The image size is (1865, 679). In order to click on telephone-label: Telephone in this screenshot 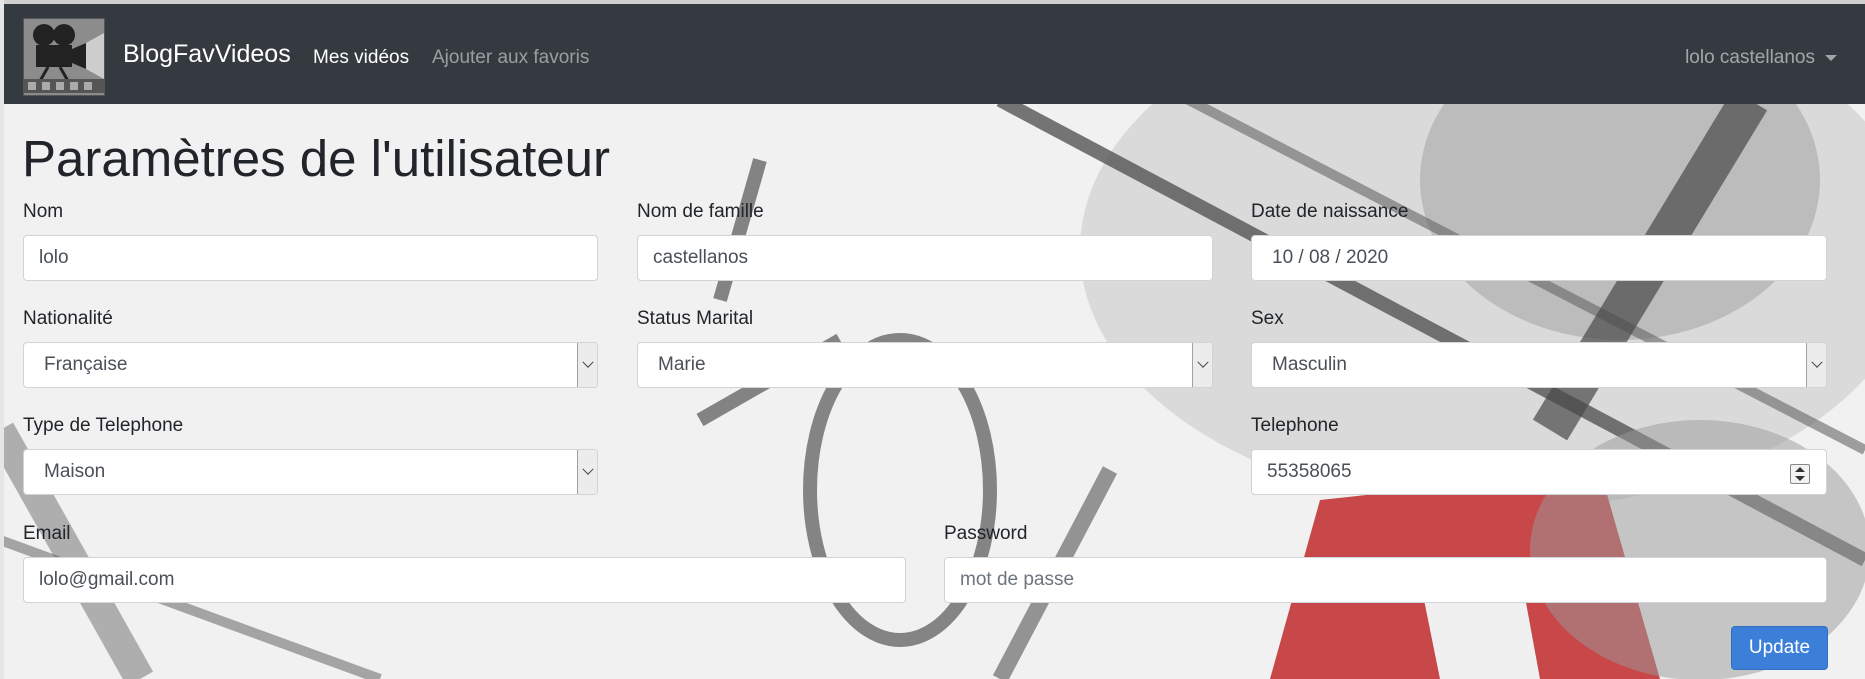, I will do `click(1295, 425)`.